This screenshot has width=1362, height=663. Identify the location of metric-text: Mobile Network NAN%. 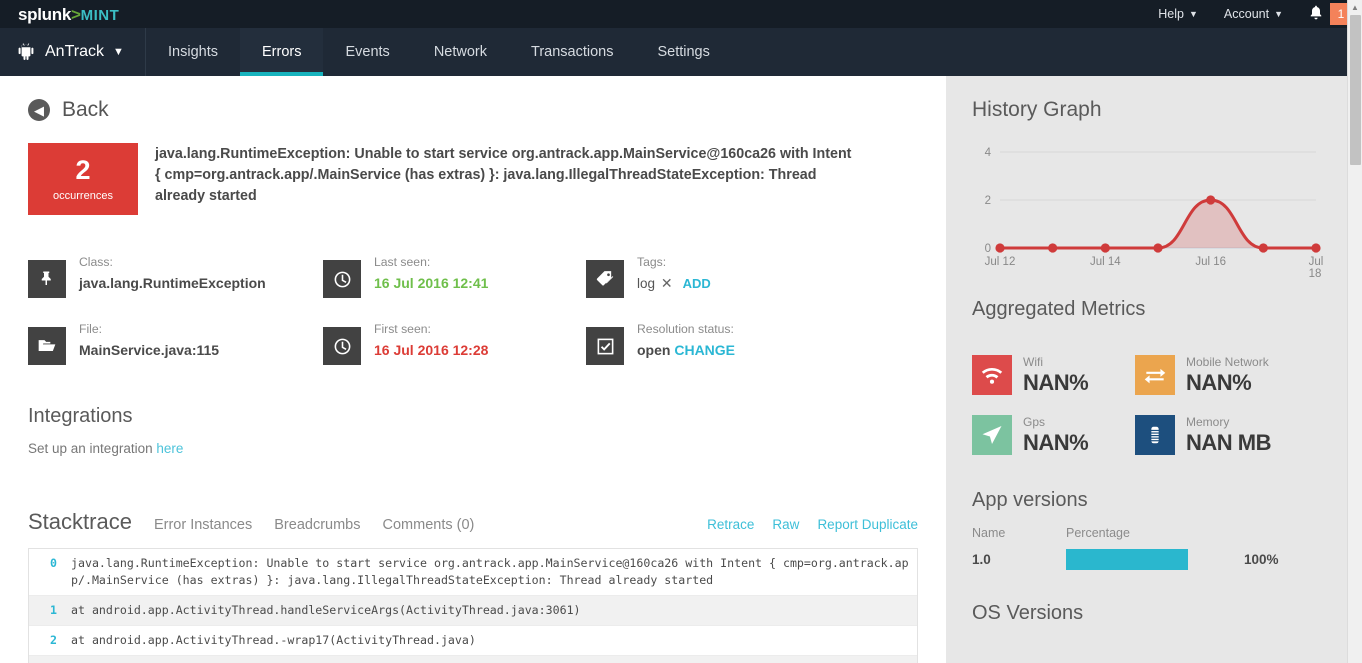
(1227, 375).